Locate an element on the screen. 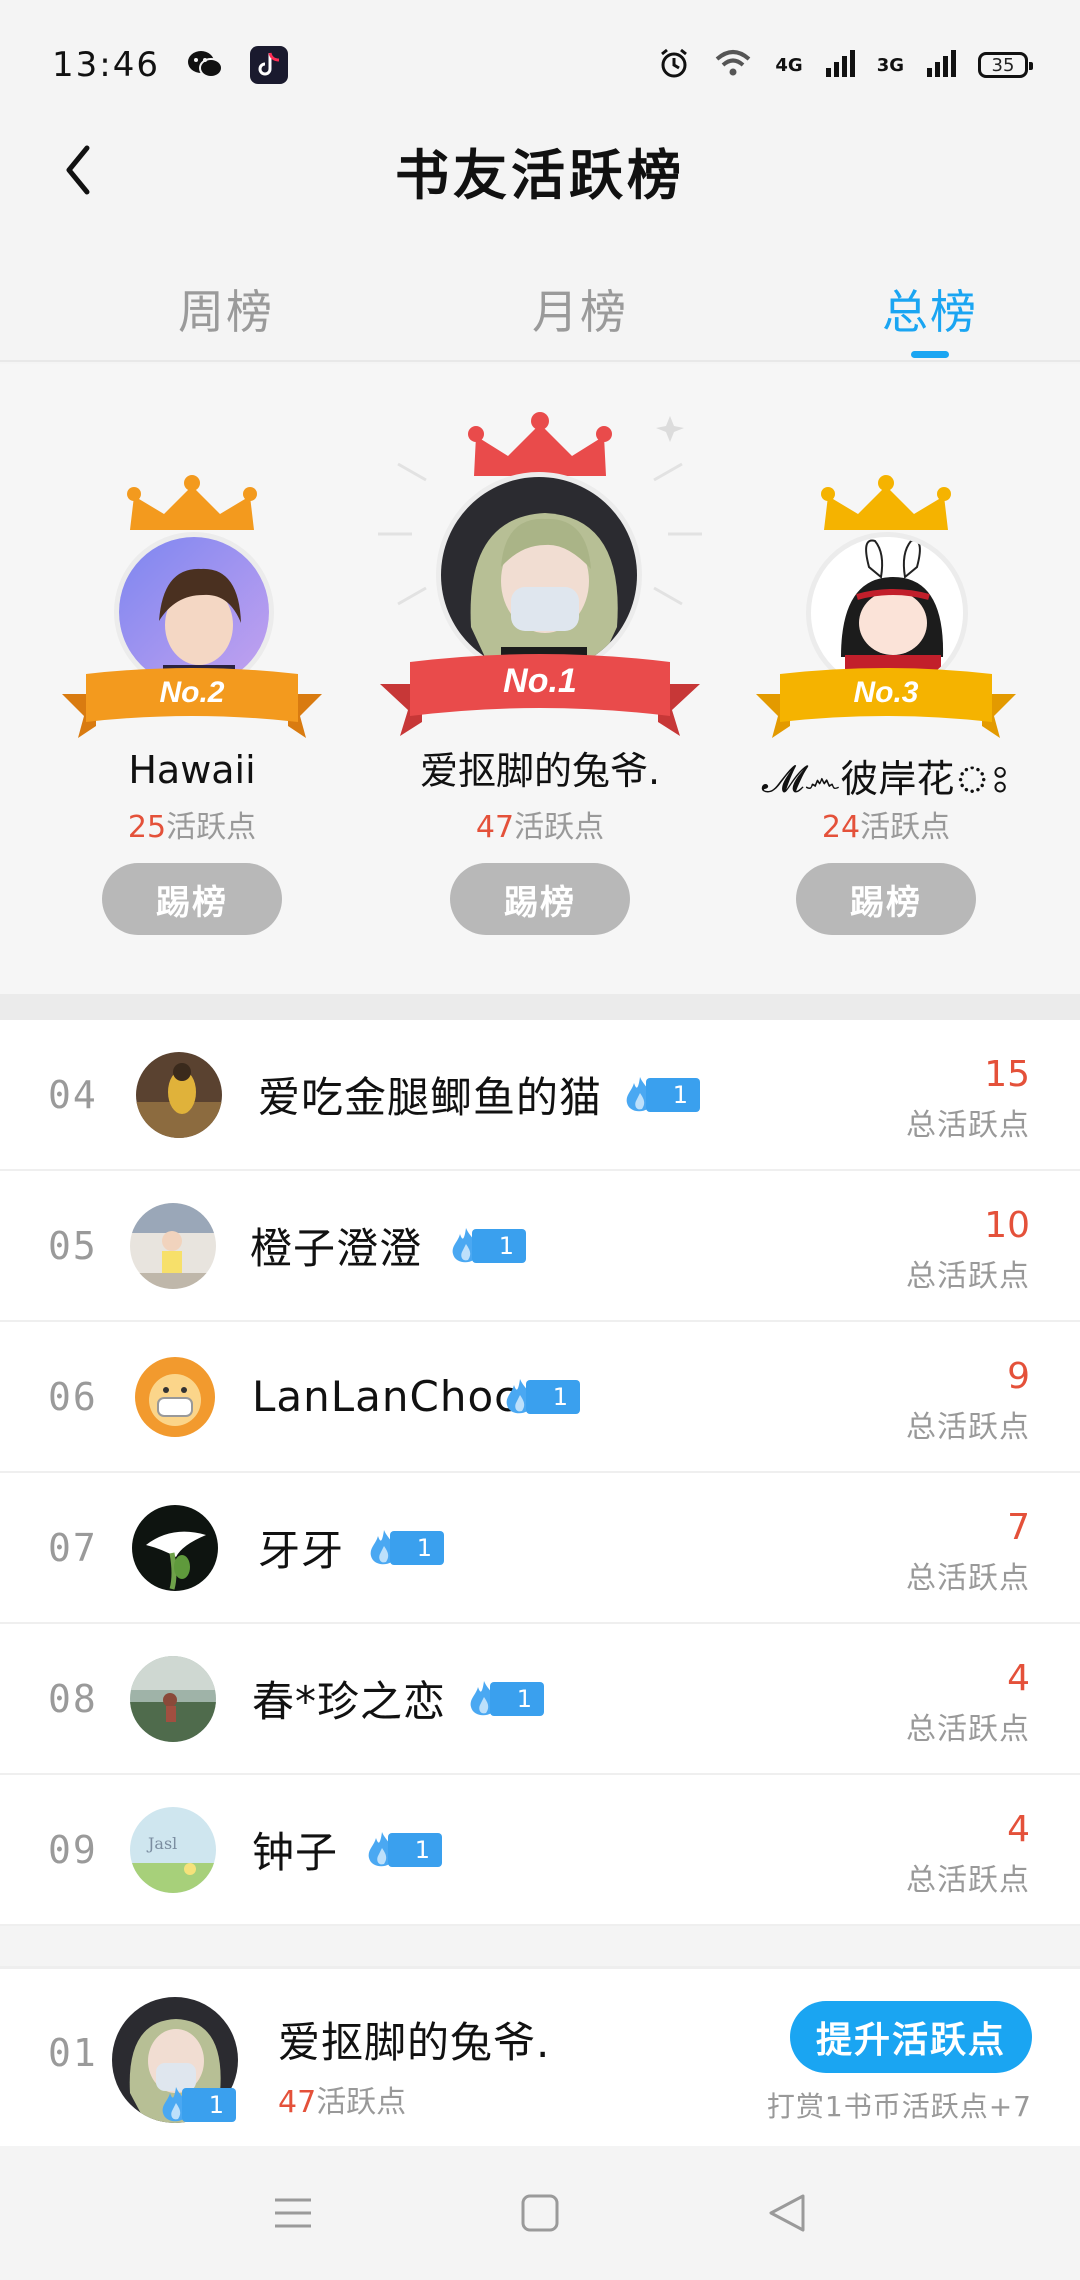 This screenshot has width=1080, height=2280. tab-indicator is located at coordinates (930, 354).